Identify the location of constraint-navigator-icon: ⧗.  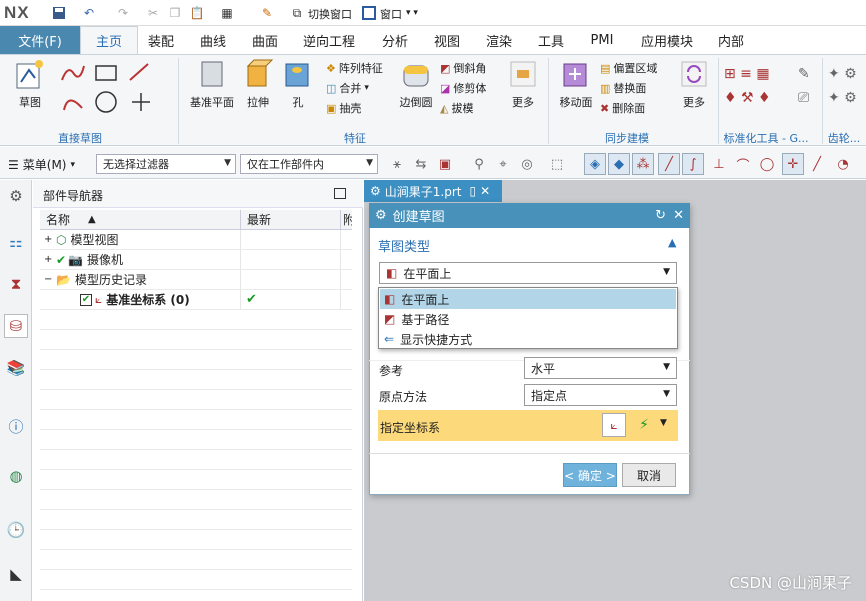
(16, 284).